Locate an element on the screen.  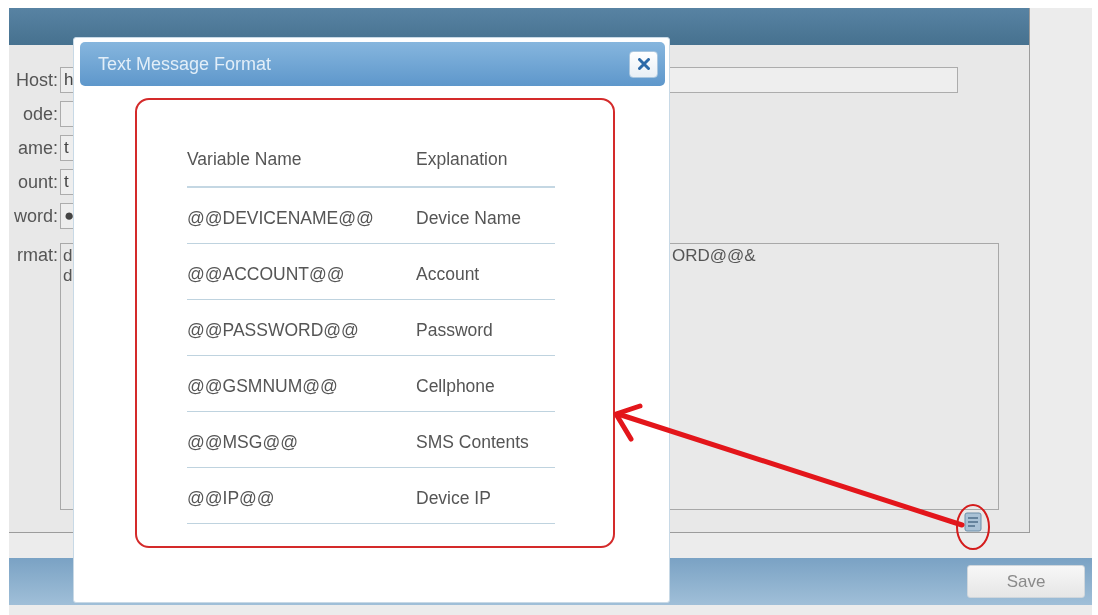
input-field is located at coordinates (66, 114).